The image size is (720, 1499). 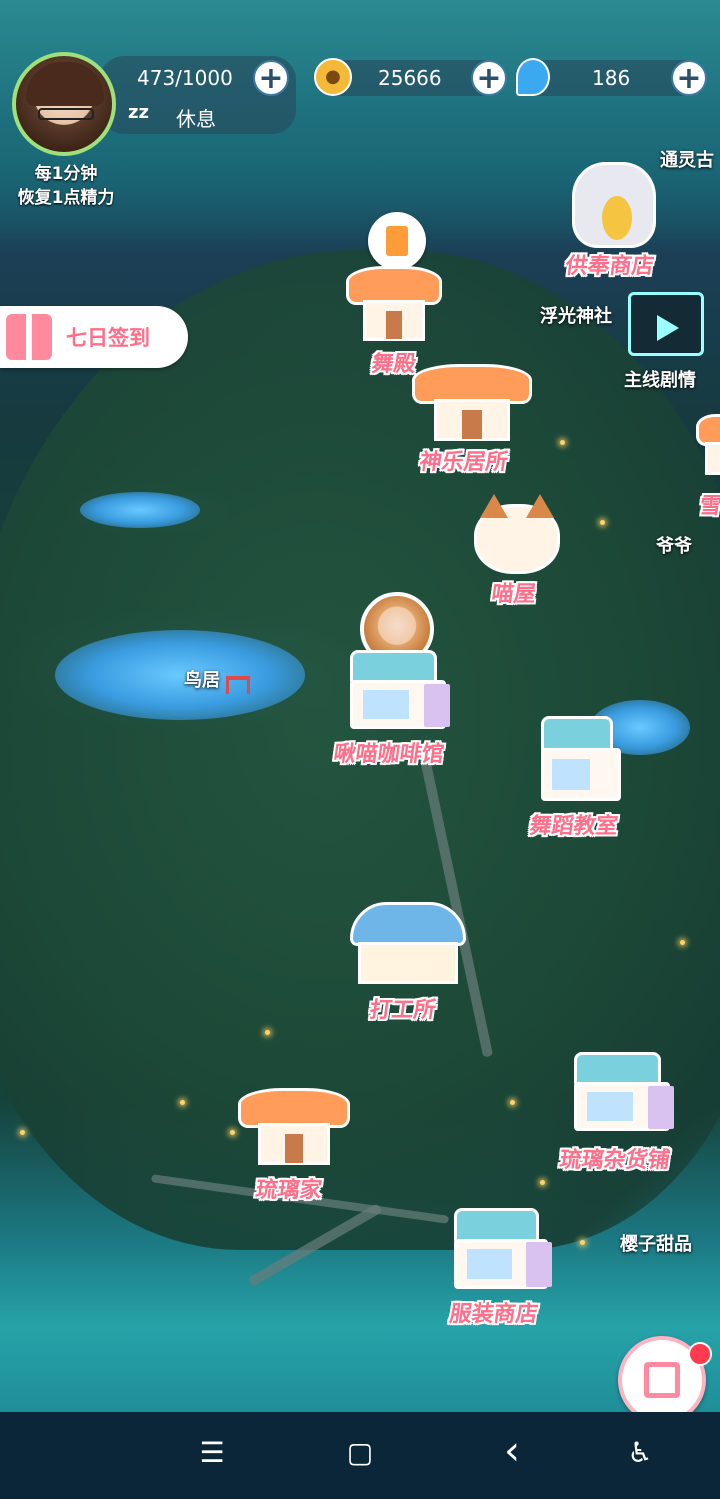 I want to click on office-roof, so click(x=408, y=924).